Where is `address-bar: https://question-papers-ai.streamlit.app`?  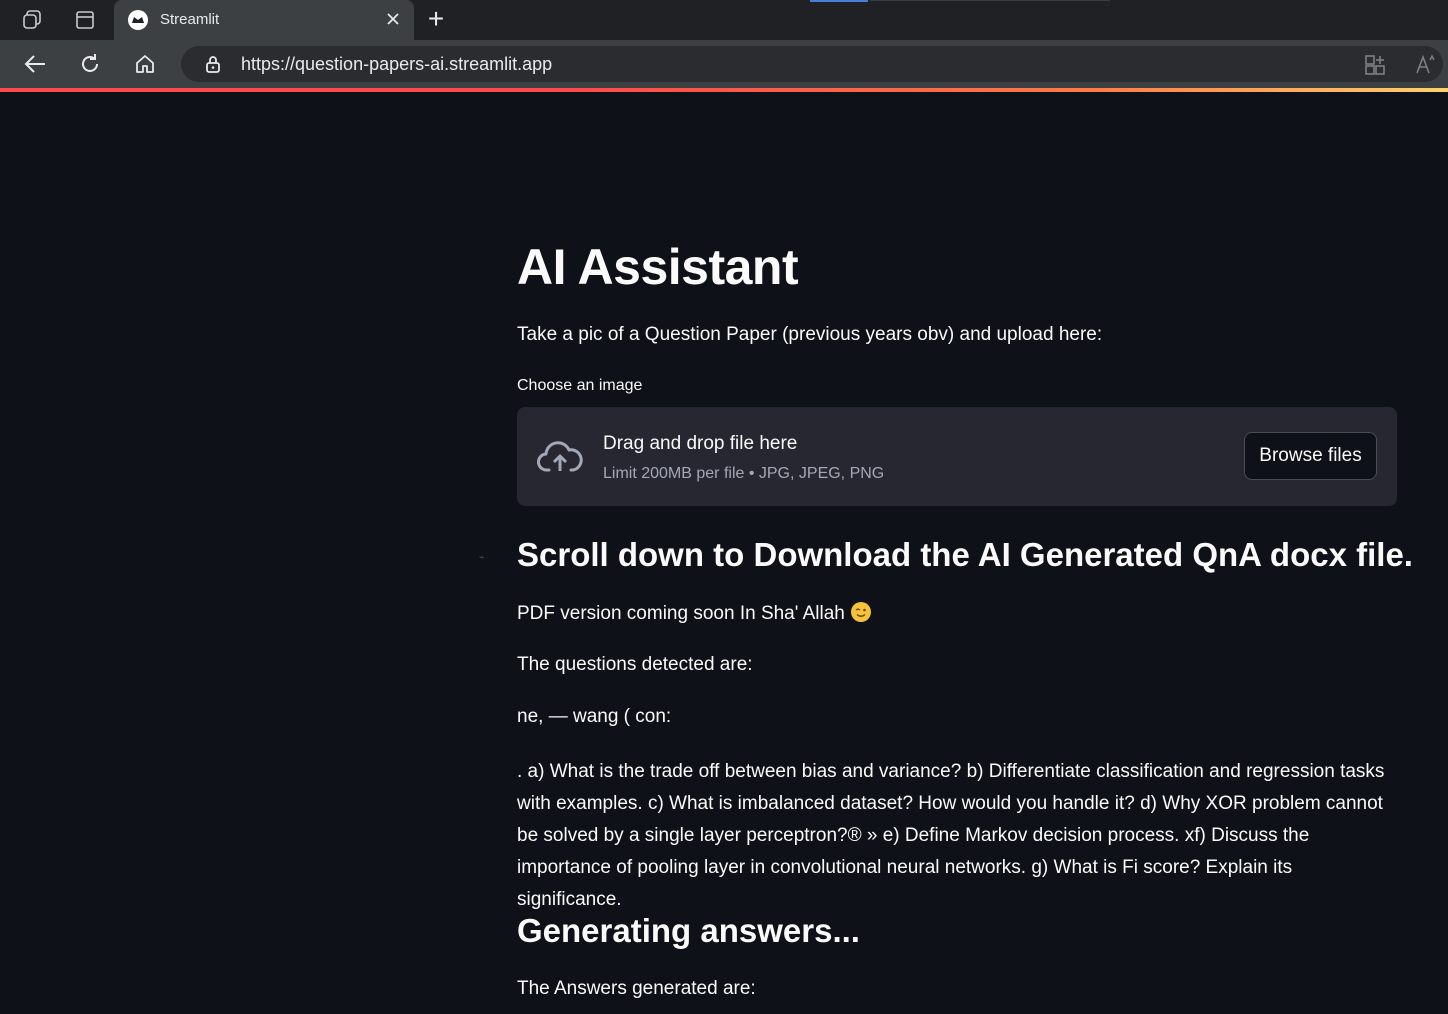 address-bar: https://question-papers-ai.streamlit.app is located at coordinates (812, 64).